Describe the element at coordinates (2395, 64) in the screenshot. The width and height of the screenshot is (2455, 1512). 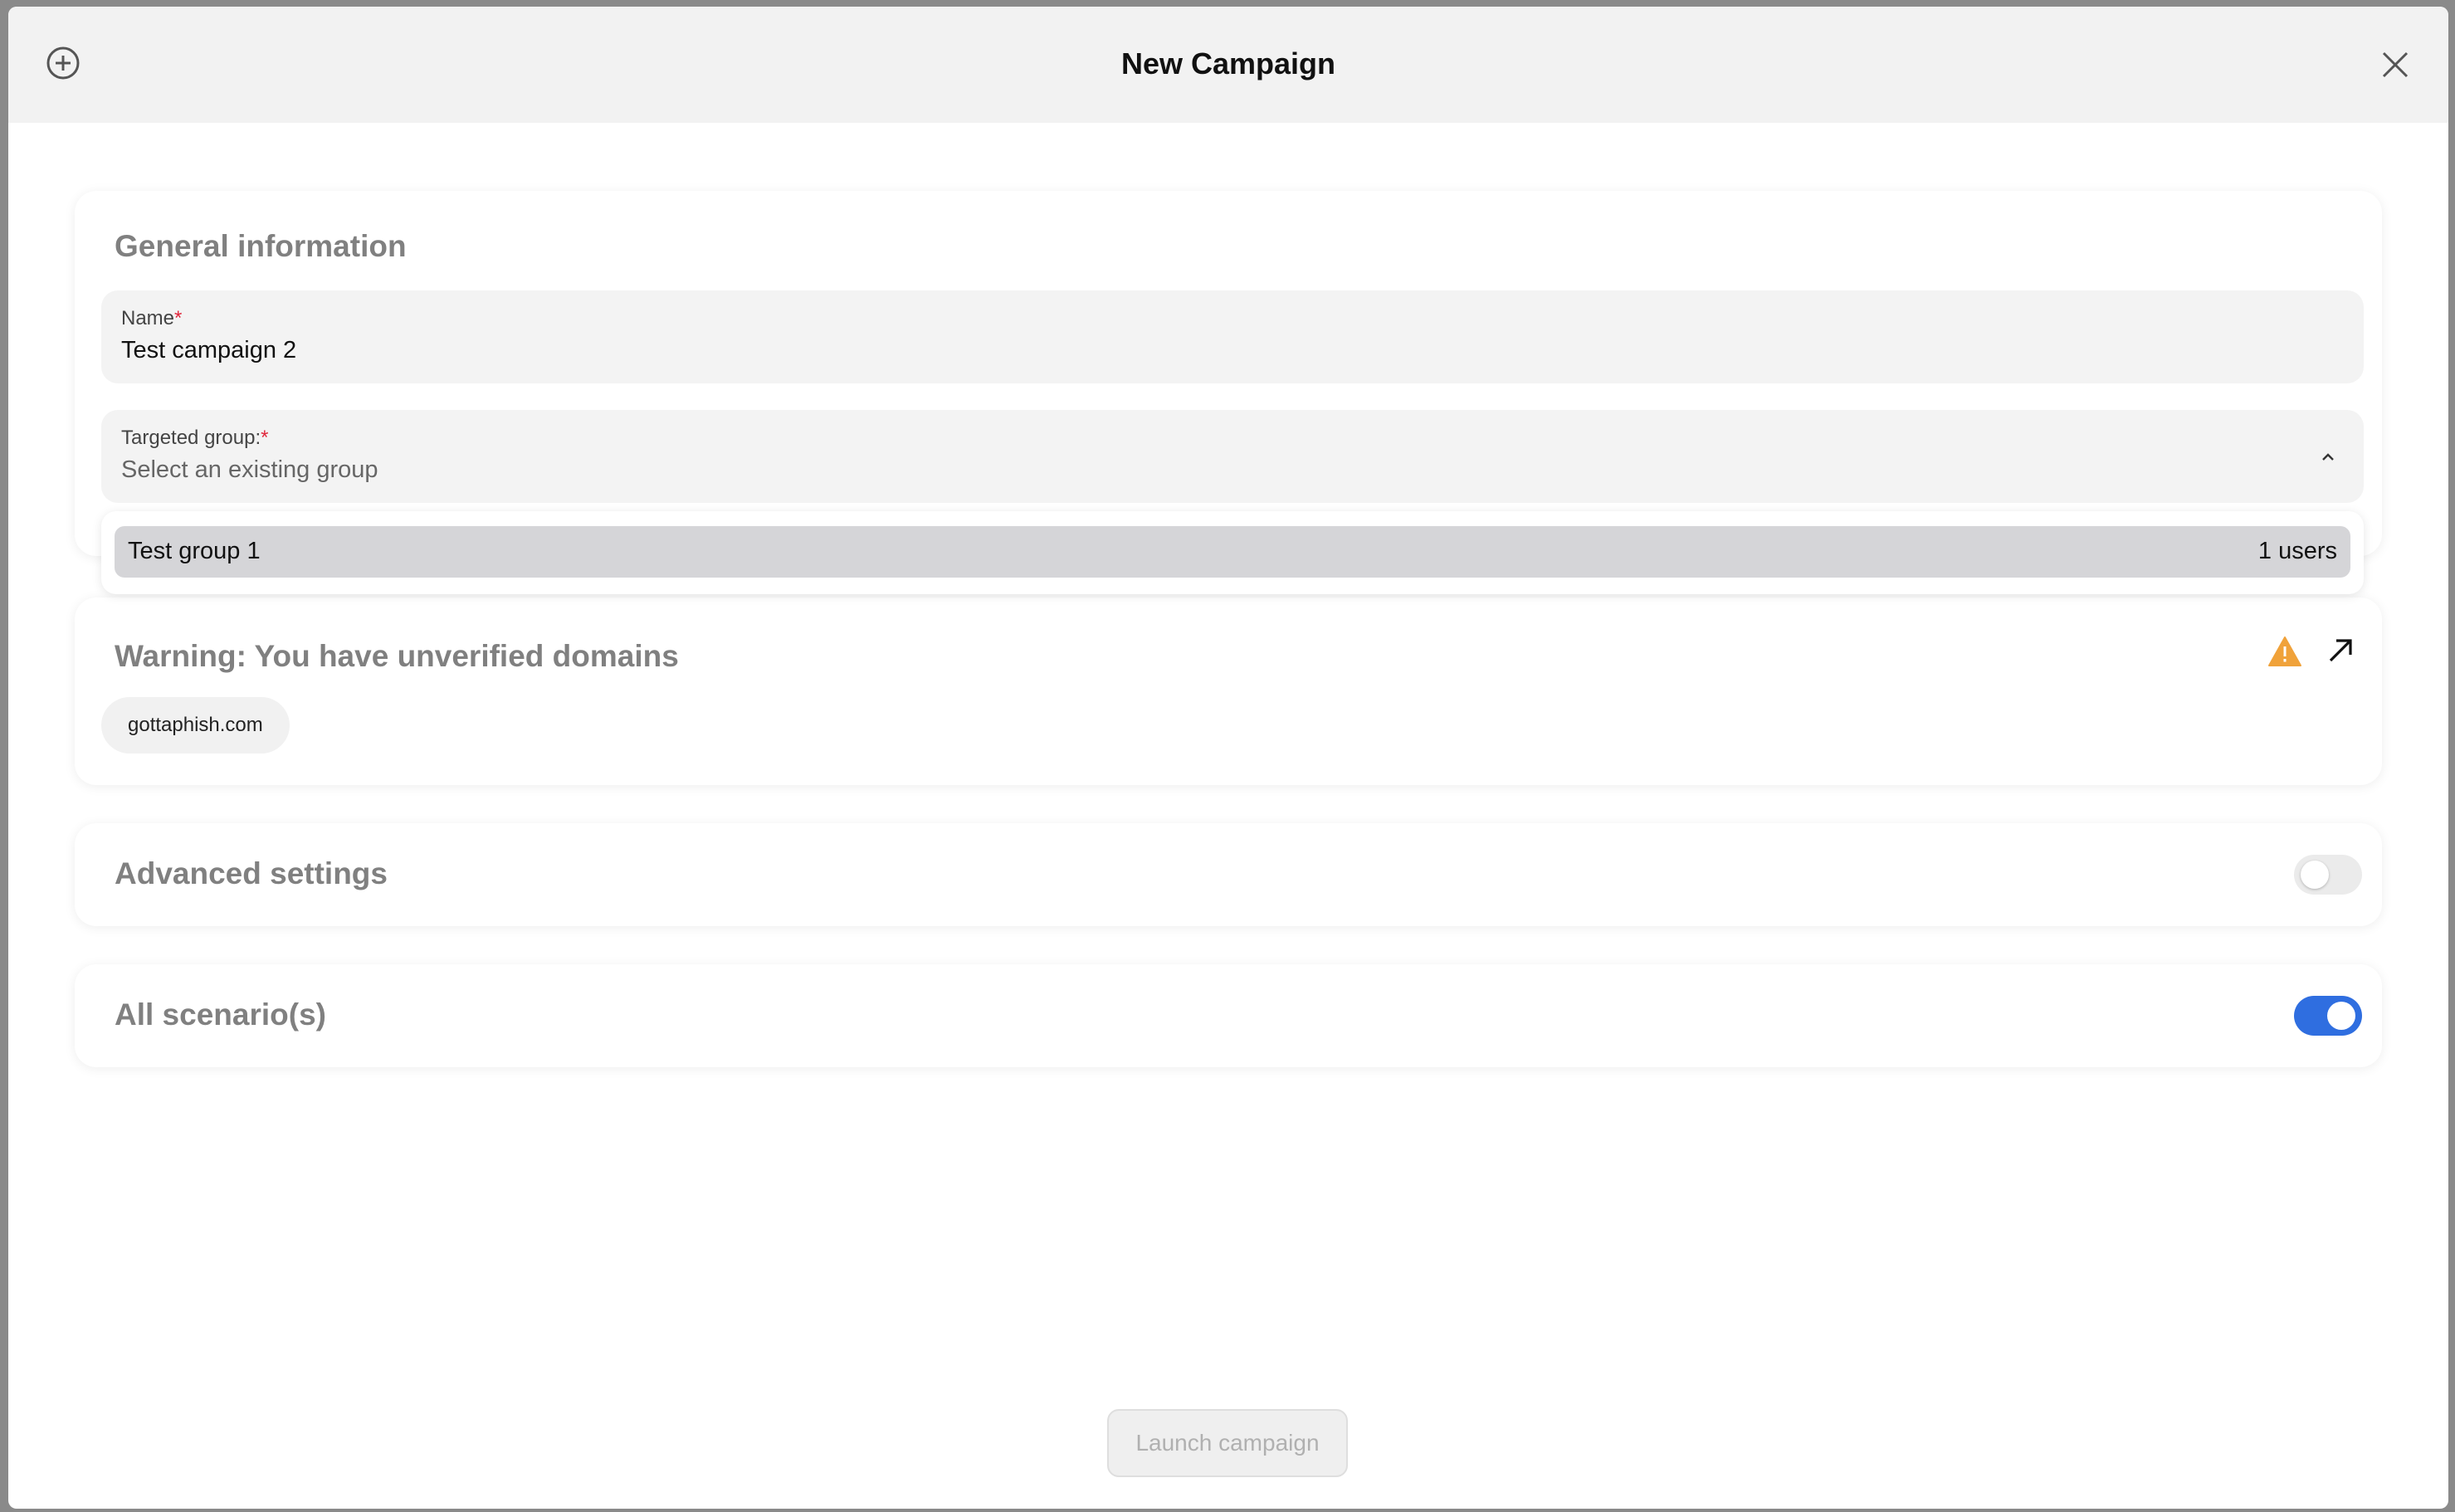
I see `close-icon` at that location.